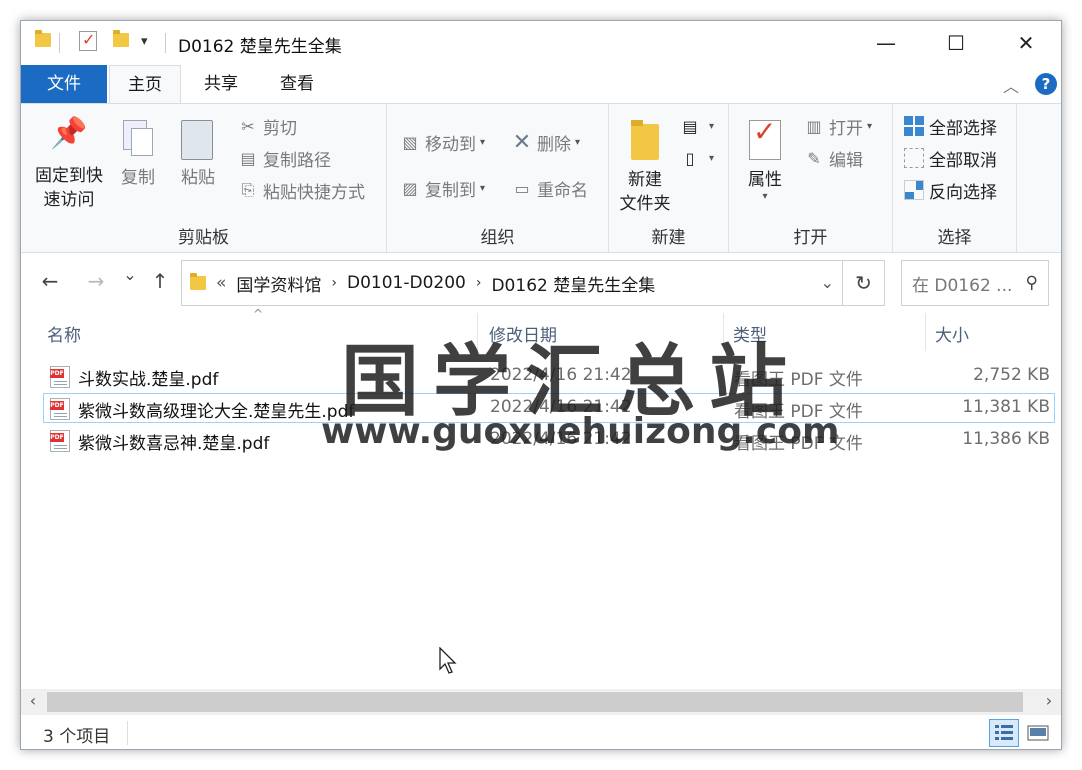 The height and width of the screenshot is (770, 1082). What do you see at coordinates (541, 732) in the screenshot?
I see `status-bar: 3 个项目` at bounding box center [541, 732].